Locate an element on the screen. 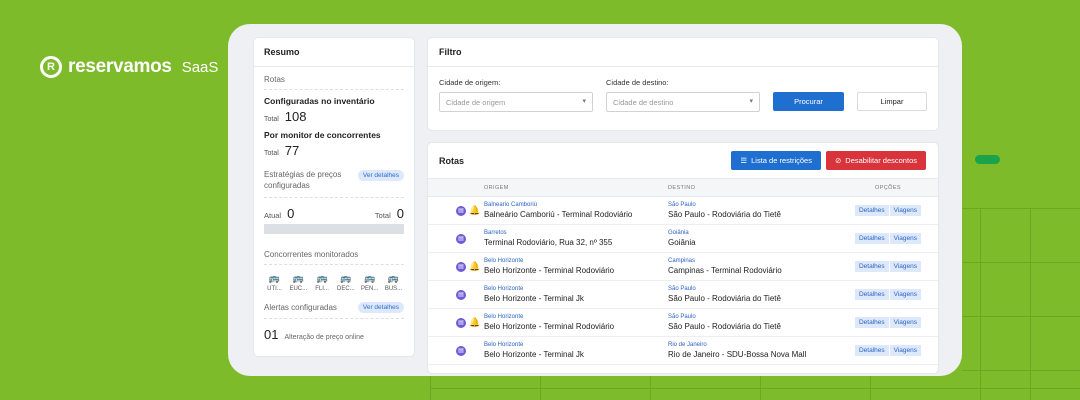 The image size is (1080, 400). column-options: OPÇÕES is located at coordinates (888, 187).